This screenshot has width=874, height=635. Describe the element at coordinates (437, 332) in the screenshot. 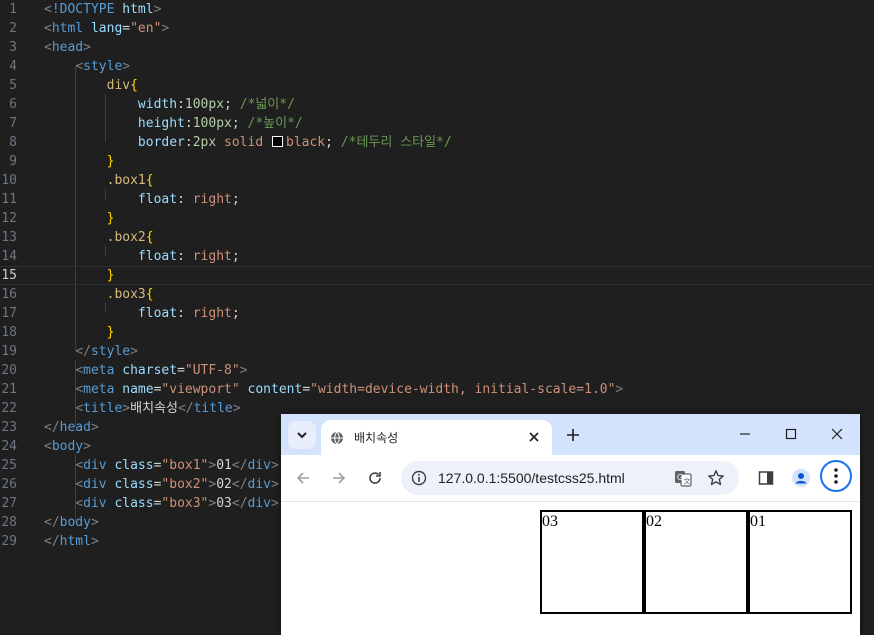

I see `code-line: 18 }` at that location.